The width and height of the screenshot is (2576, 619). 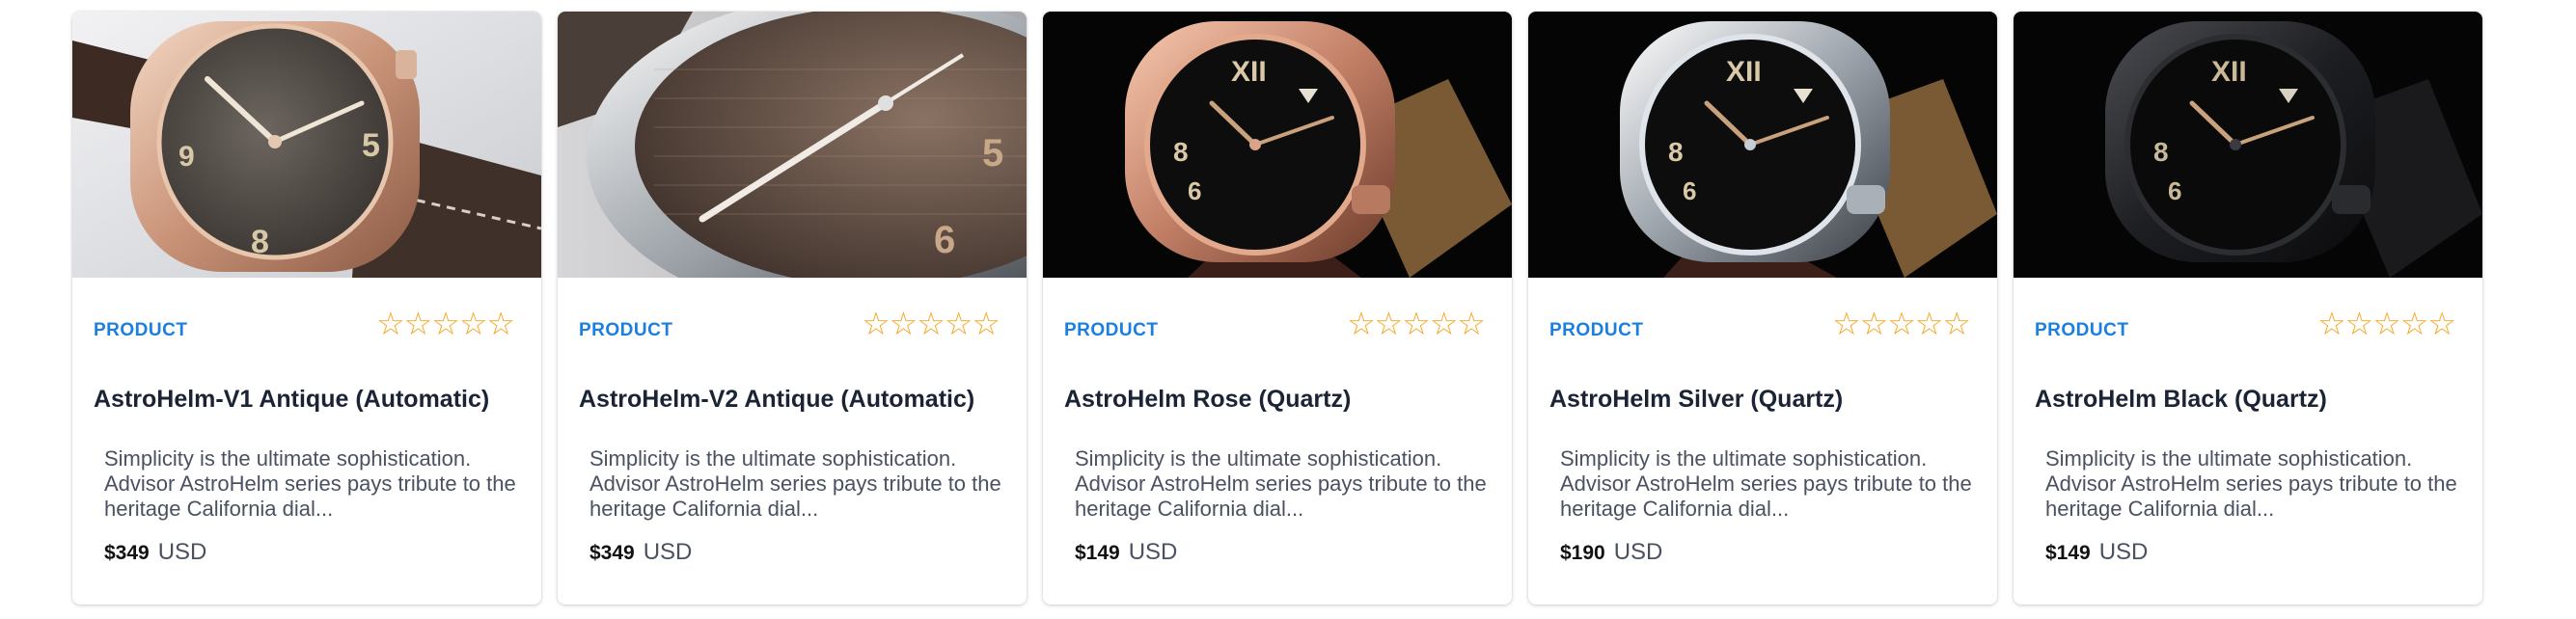 What do you see at coordinates (777, 400) in the screenshot?
I see `product-title: AstroHelm-V2 Antique (Automatic)` at bounding box center [777, 400].